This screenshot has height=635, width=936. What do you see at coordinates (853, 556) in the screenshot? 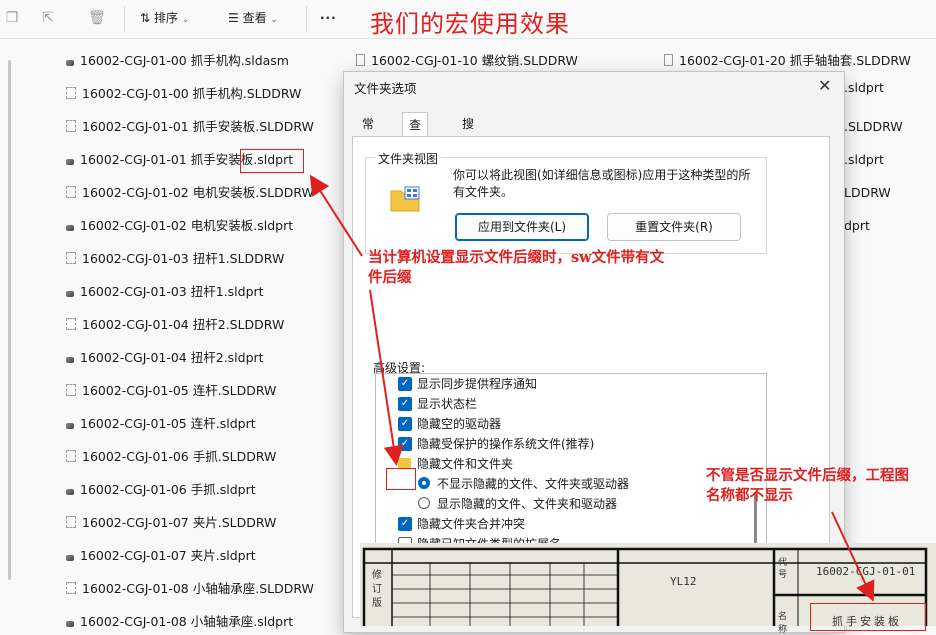
I see `arrow-to-title` at bounding box center [853, 556].